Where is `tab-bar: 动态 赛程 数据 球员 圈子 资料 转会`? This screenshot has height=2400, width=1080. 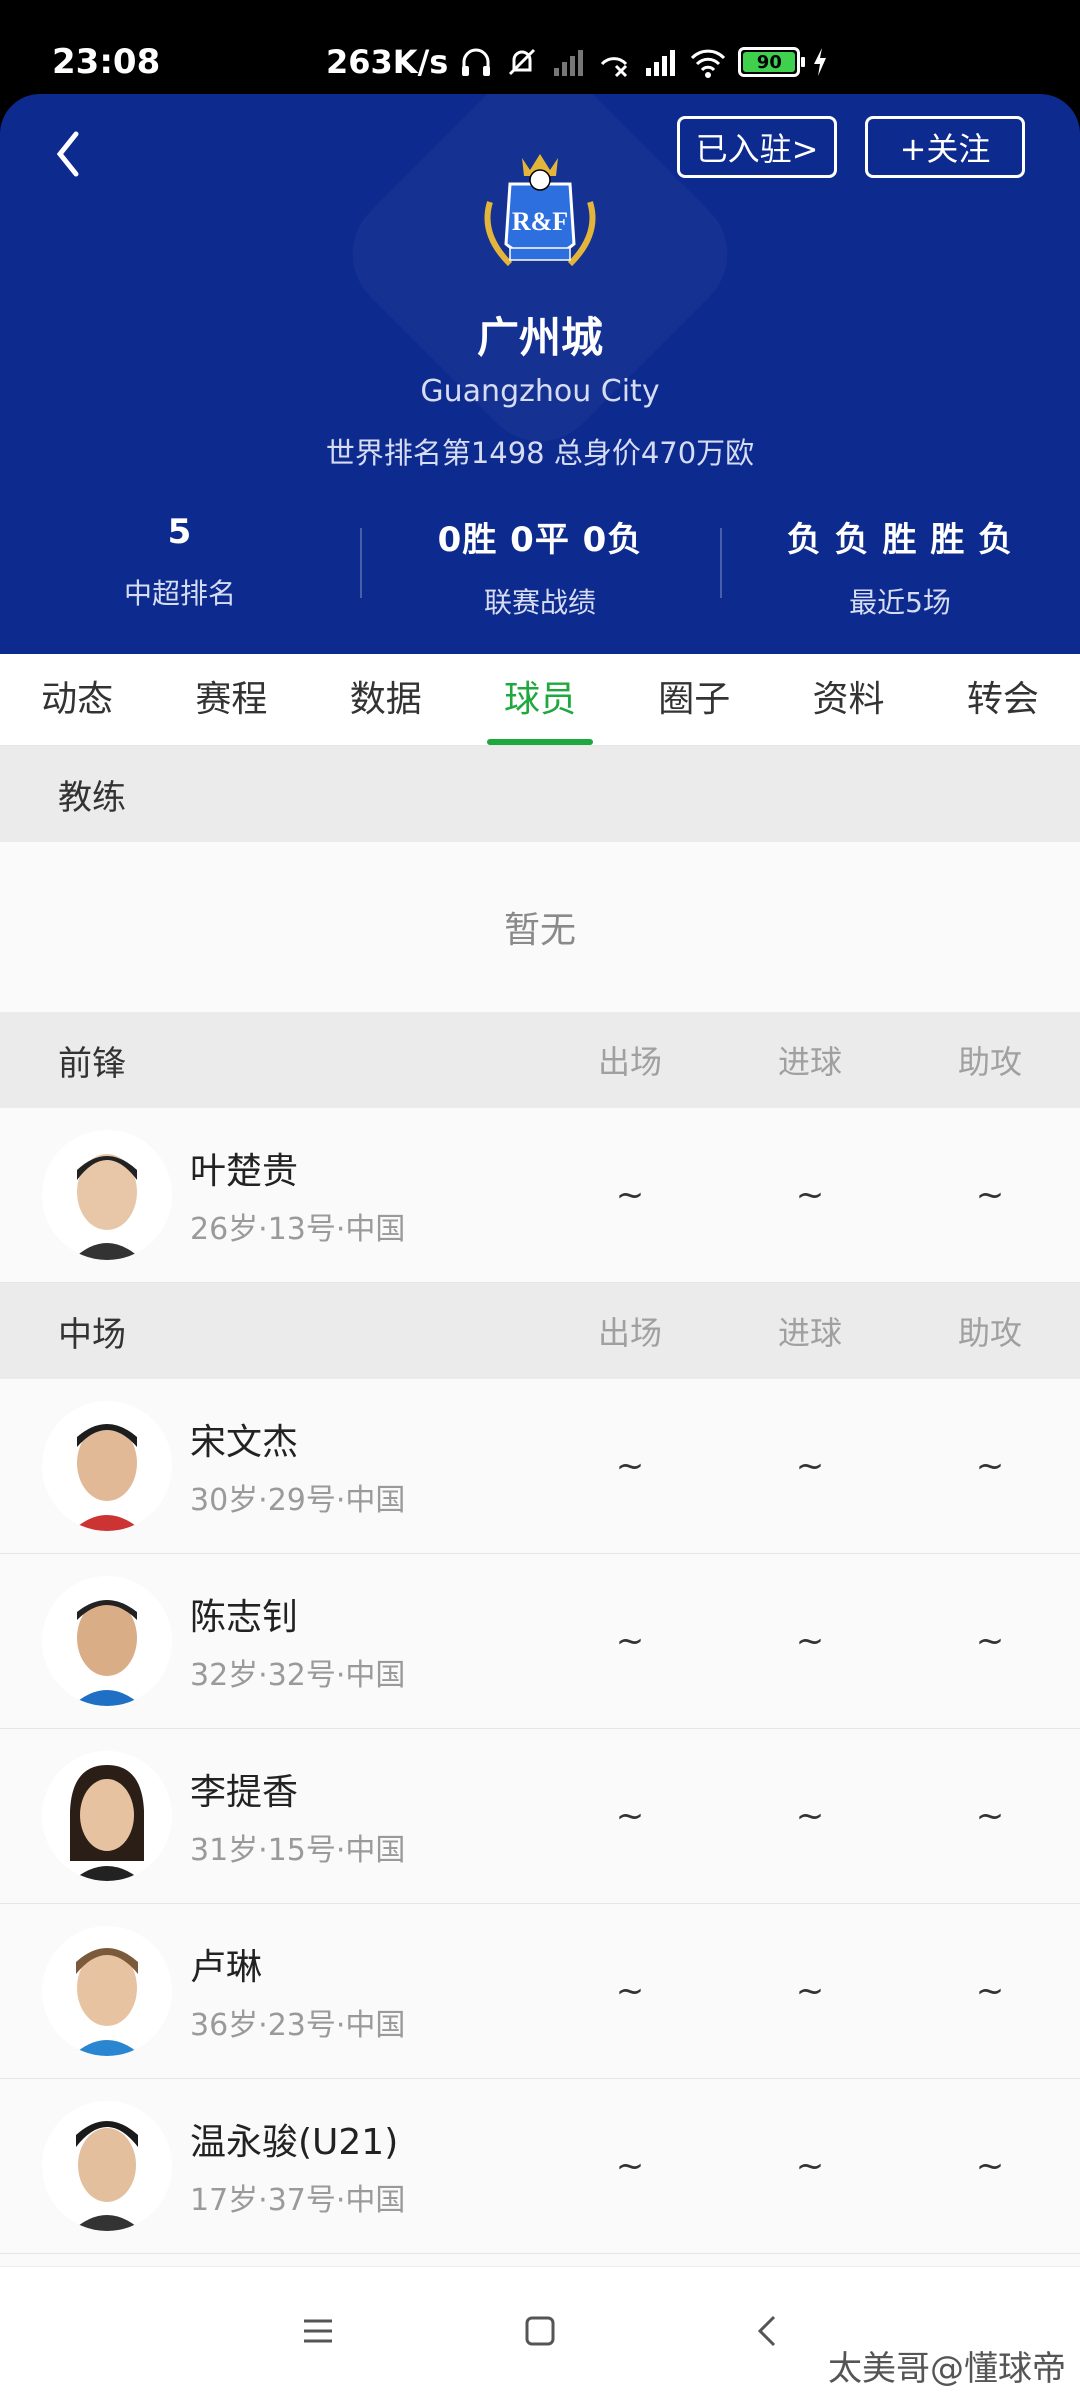 tab-bar: 动态 赛程 数据 球员 圈子 资料 转会 is located at coordinates (540, 700).